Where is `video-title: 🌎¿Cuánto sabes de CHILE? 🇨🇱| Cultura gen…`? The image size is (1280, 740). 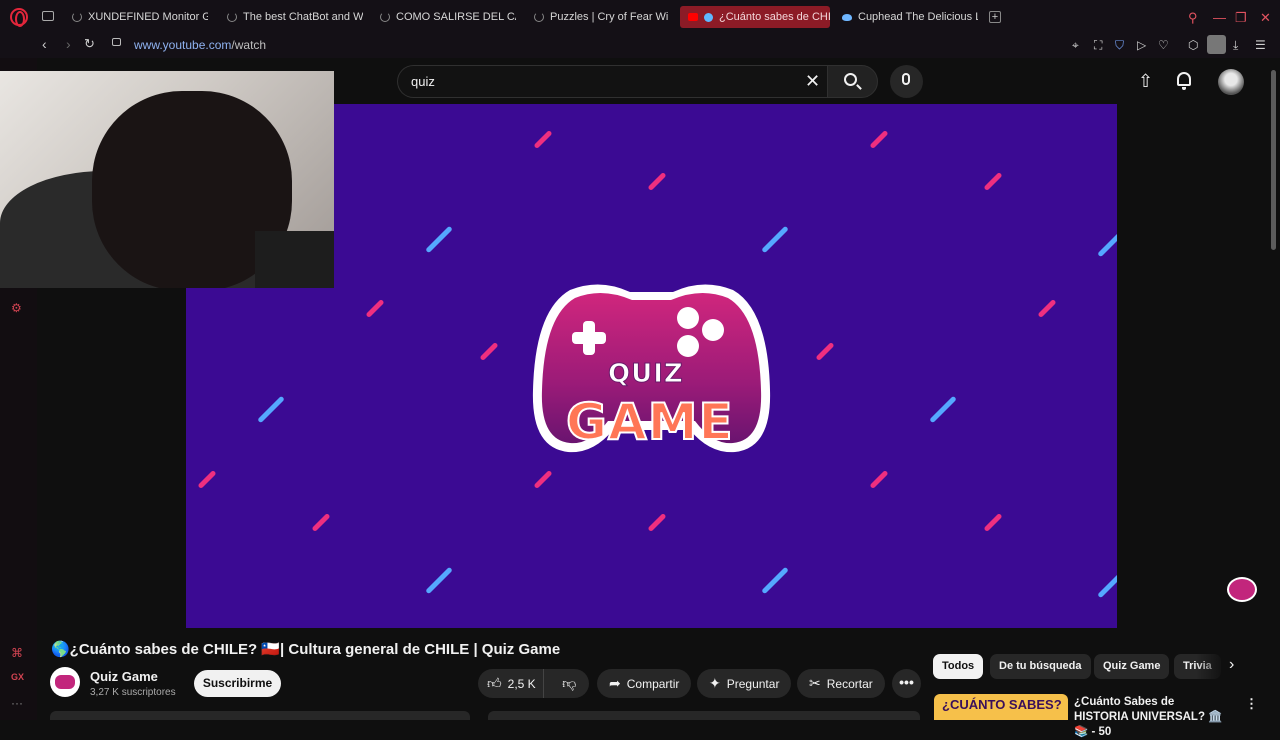
video-title: 🌎¿Cuánto sabes de CHILE? 🇨🇱| Cultura gen… is located at coordinates (306, 649).